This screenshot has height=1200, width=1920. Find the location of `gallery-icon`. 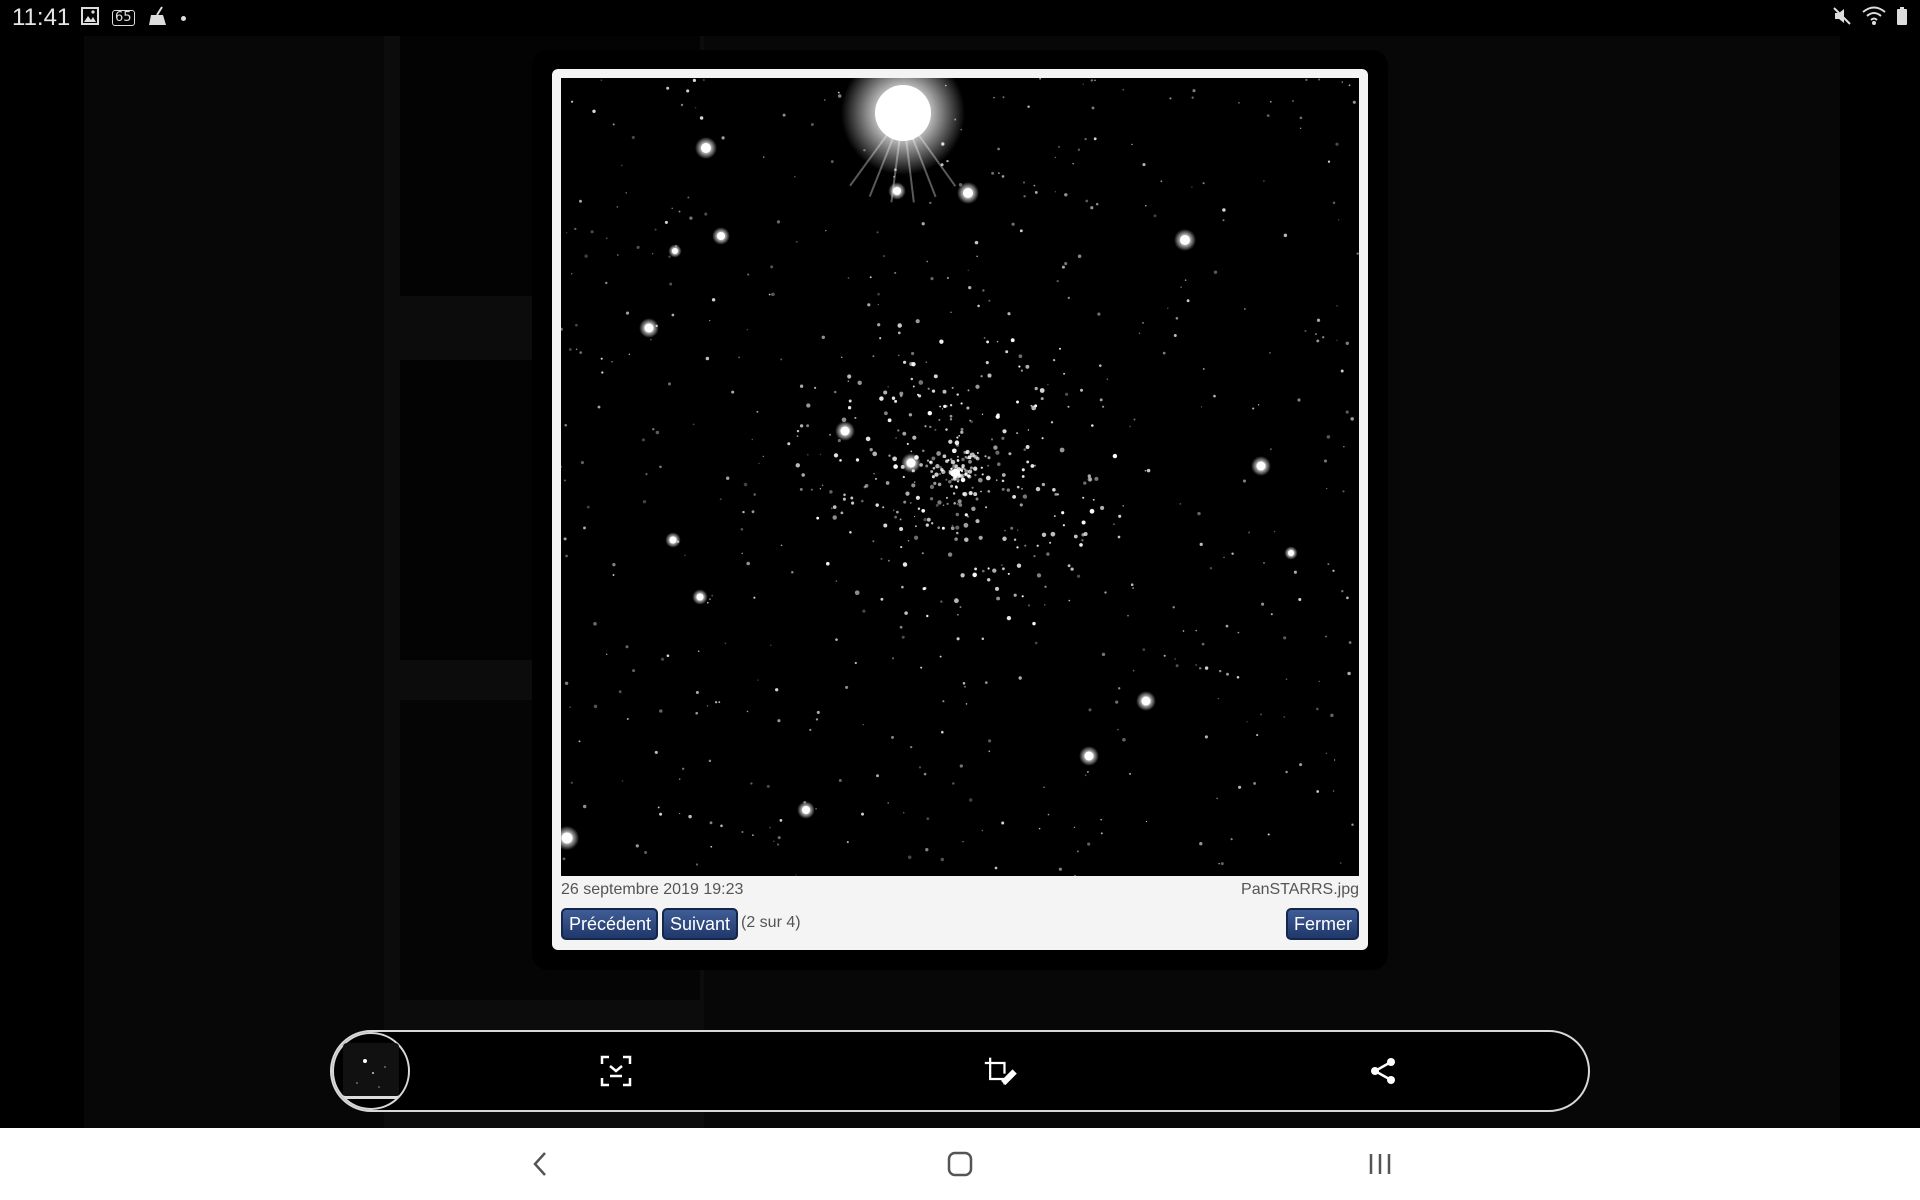

gallery-icon is located at coordinates (90, 18).